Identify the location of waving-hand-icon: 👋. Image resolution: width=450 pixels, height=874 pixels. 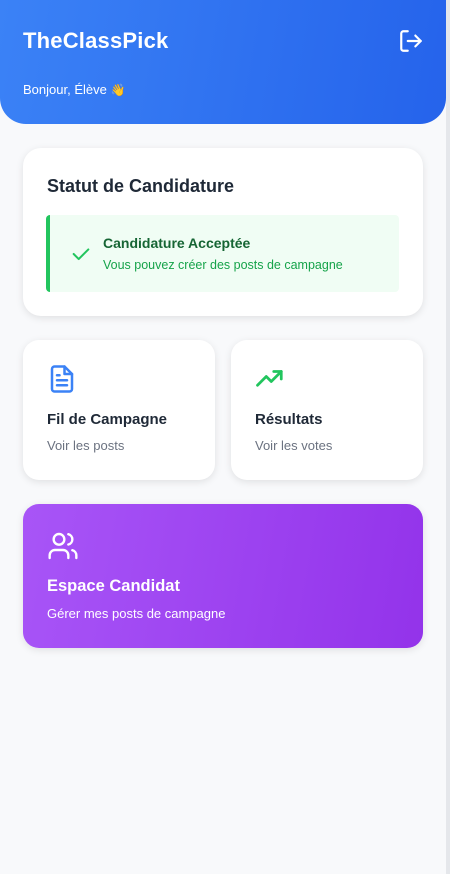
(118, 90).